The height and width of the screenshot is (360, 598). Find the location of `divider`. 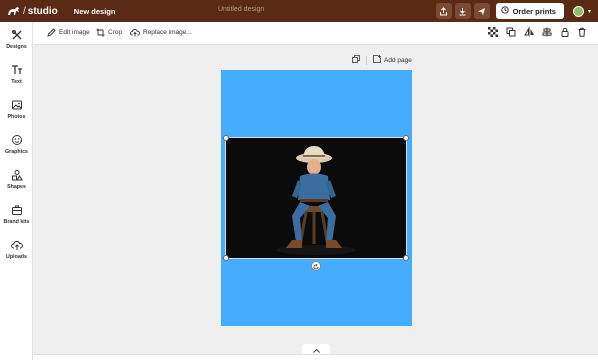

divider is located at coordinates (366, 60).